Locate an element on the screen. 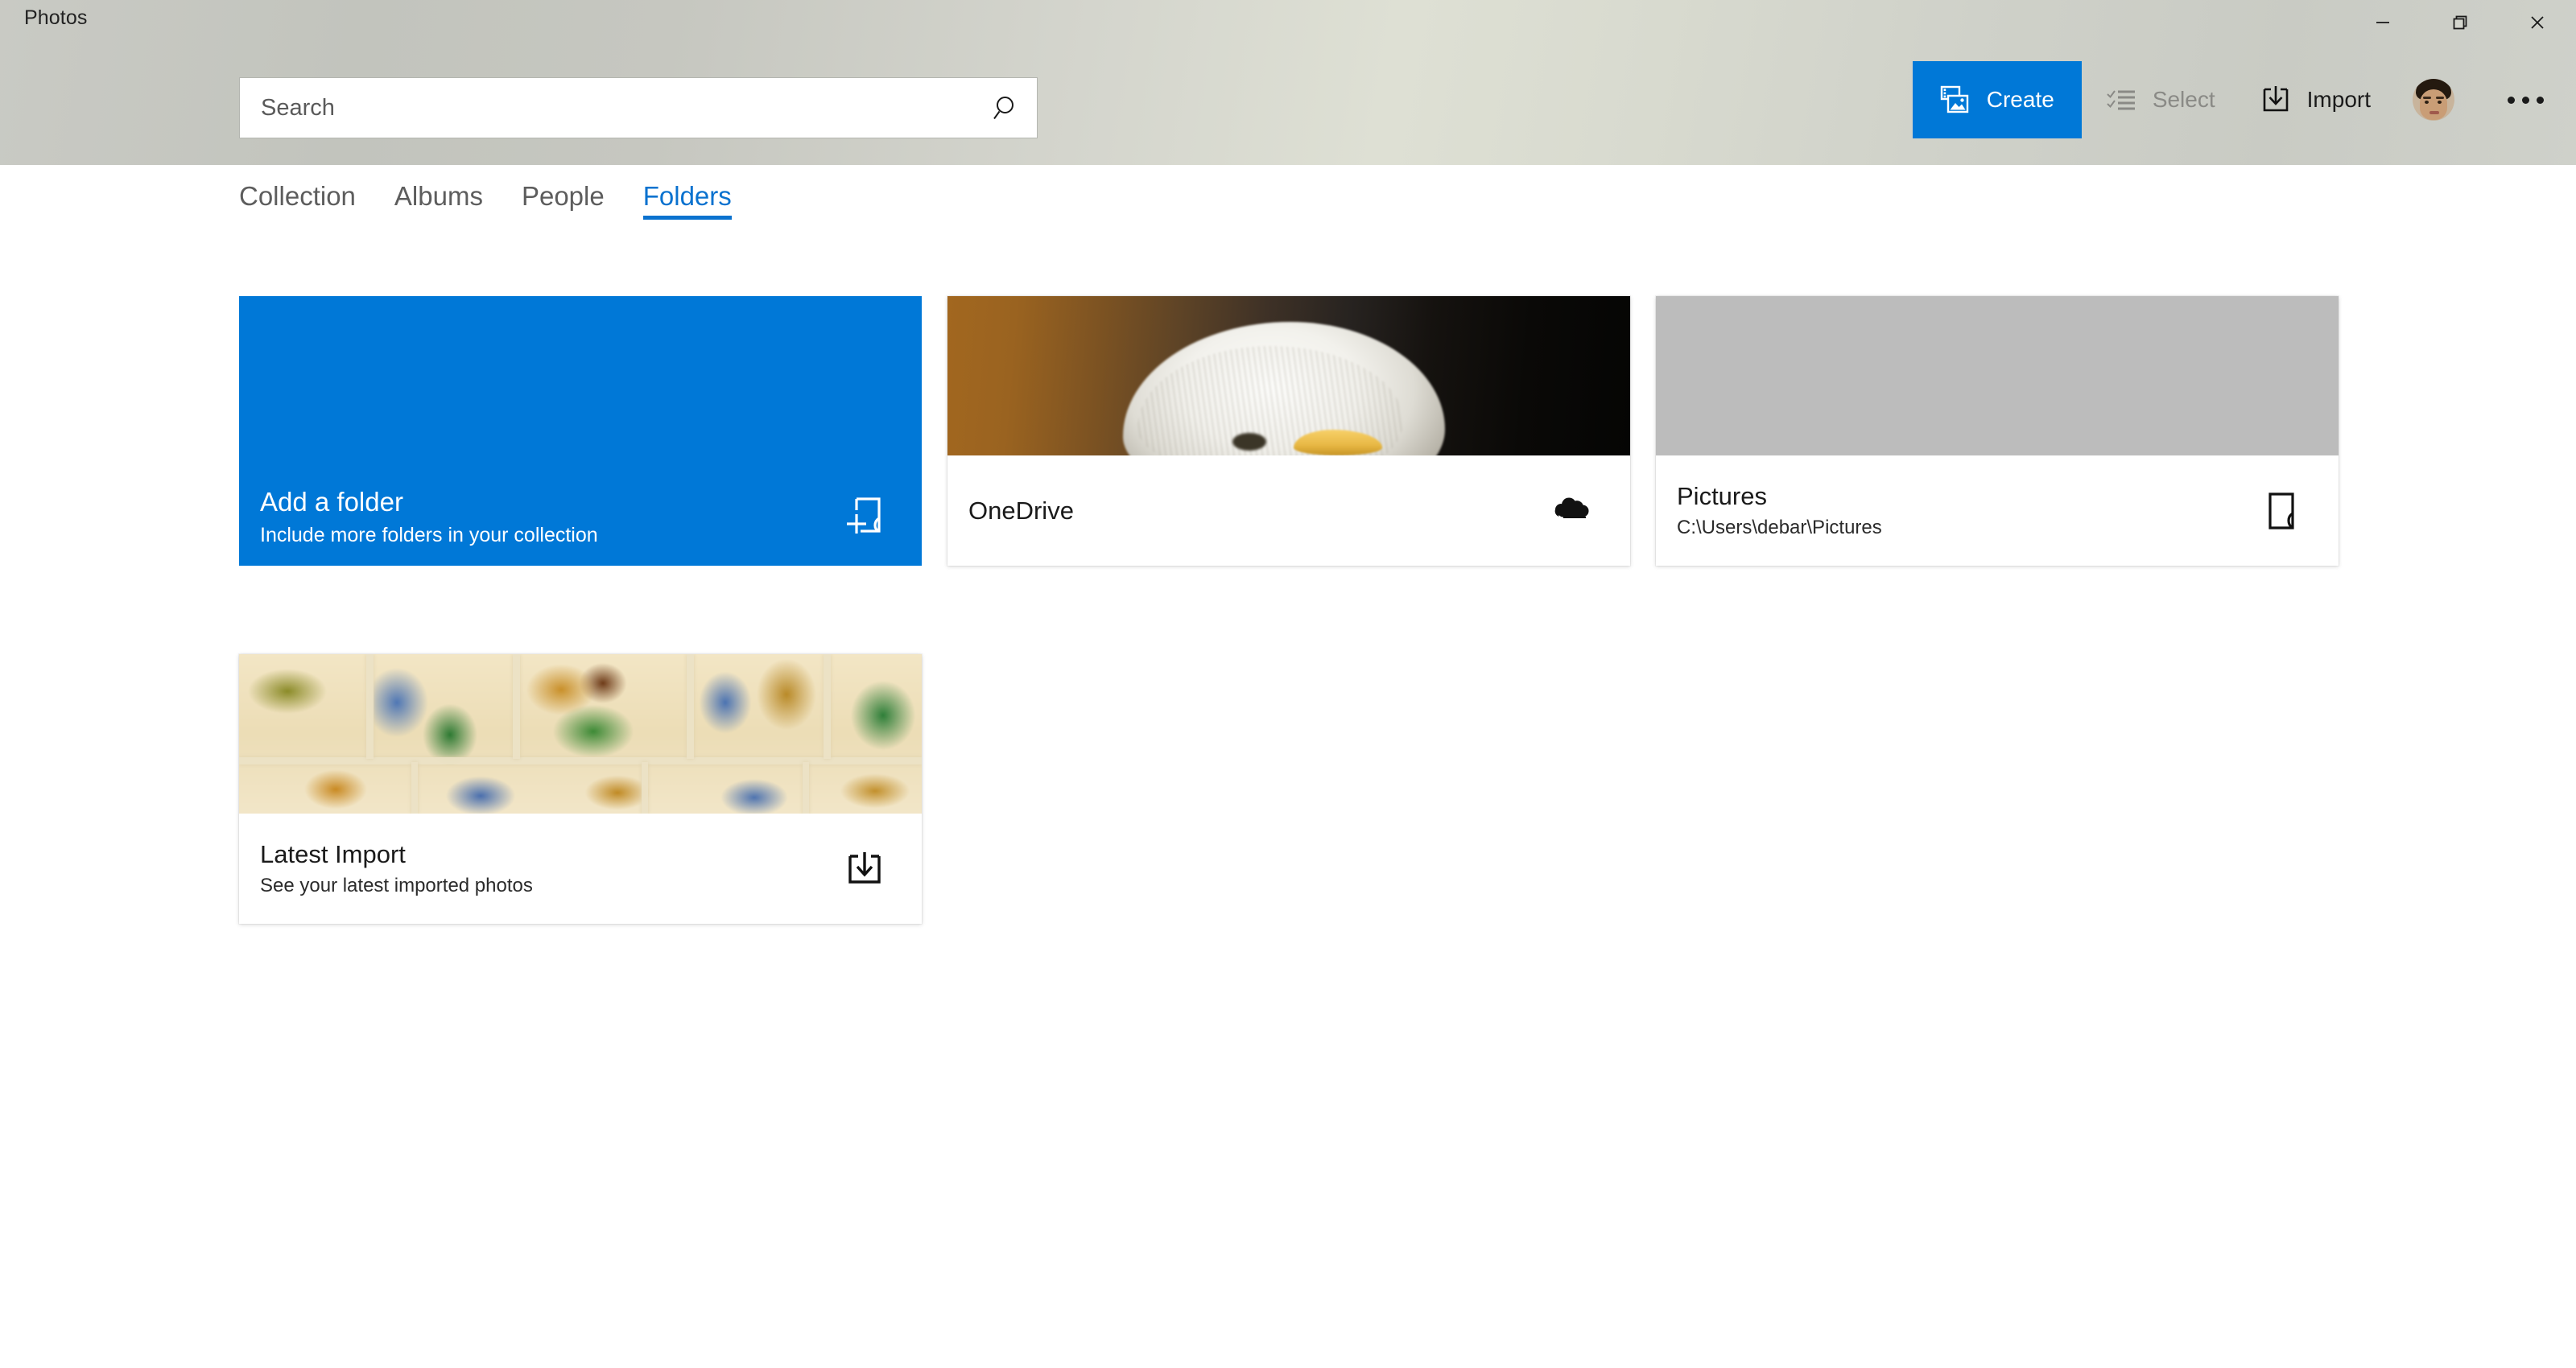 Image resolution: width=2576 pixels, height=1368 pixels. avatar-face is located at coordinates (2433, 104).